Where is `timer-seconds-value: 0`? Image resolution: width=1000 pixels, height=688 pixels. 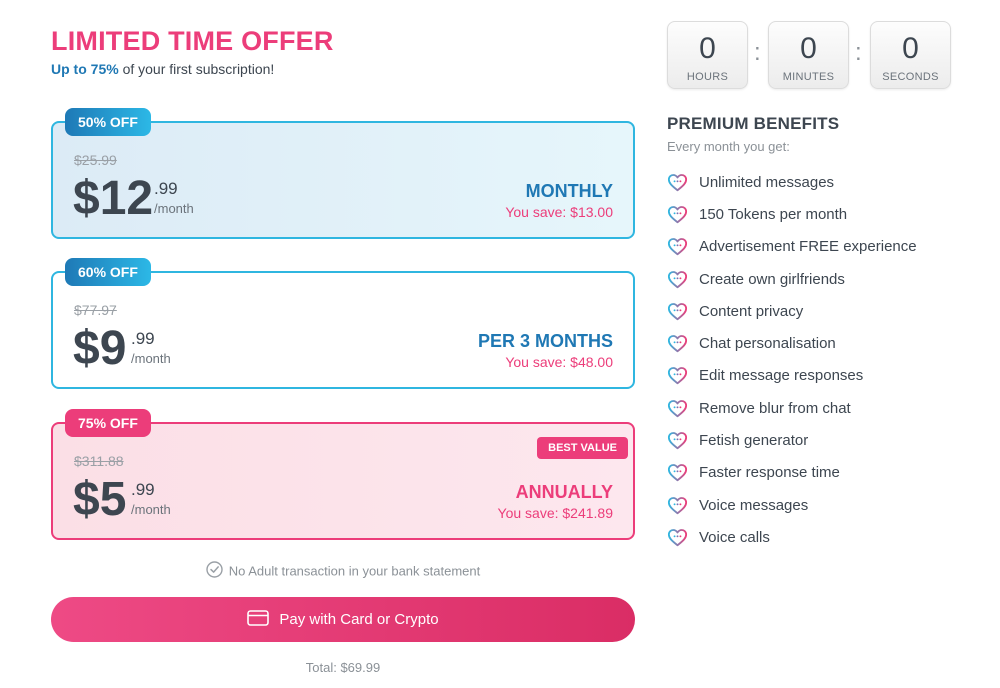
timer-seconds-value: 0 is located at coordinates (910, 48).